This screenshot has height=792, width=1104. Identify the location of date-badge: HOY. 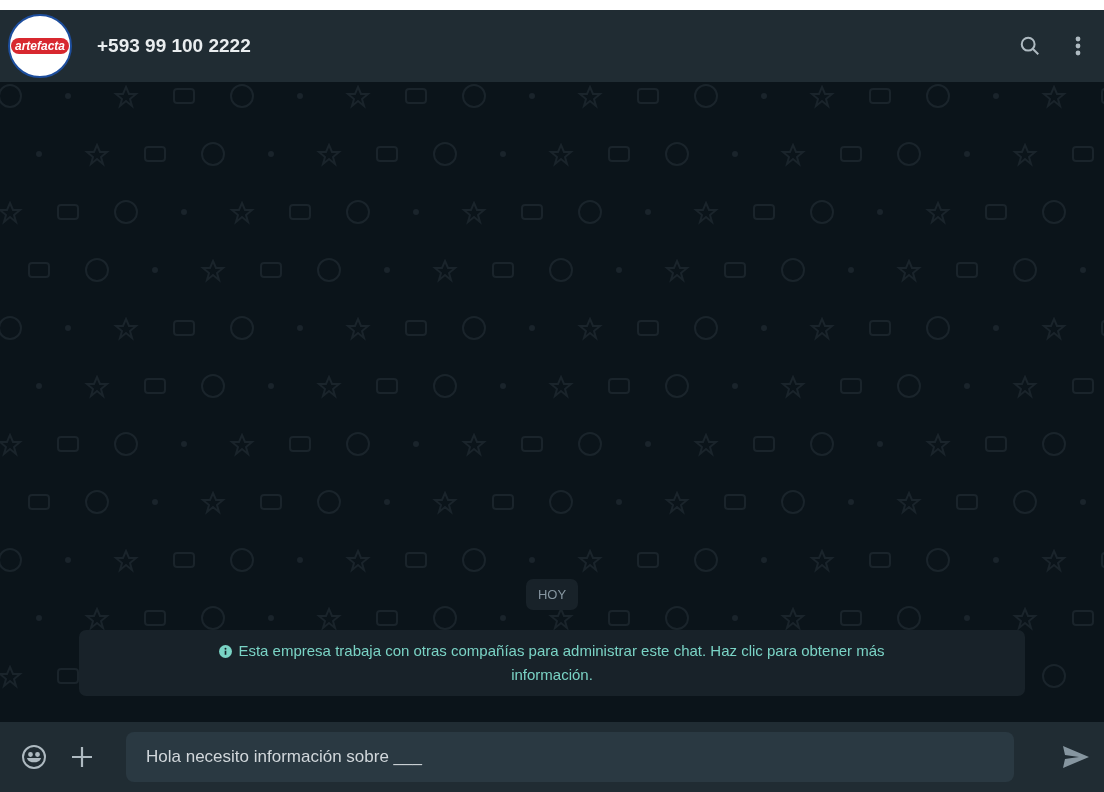
(552, 594).